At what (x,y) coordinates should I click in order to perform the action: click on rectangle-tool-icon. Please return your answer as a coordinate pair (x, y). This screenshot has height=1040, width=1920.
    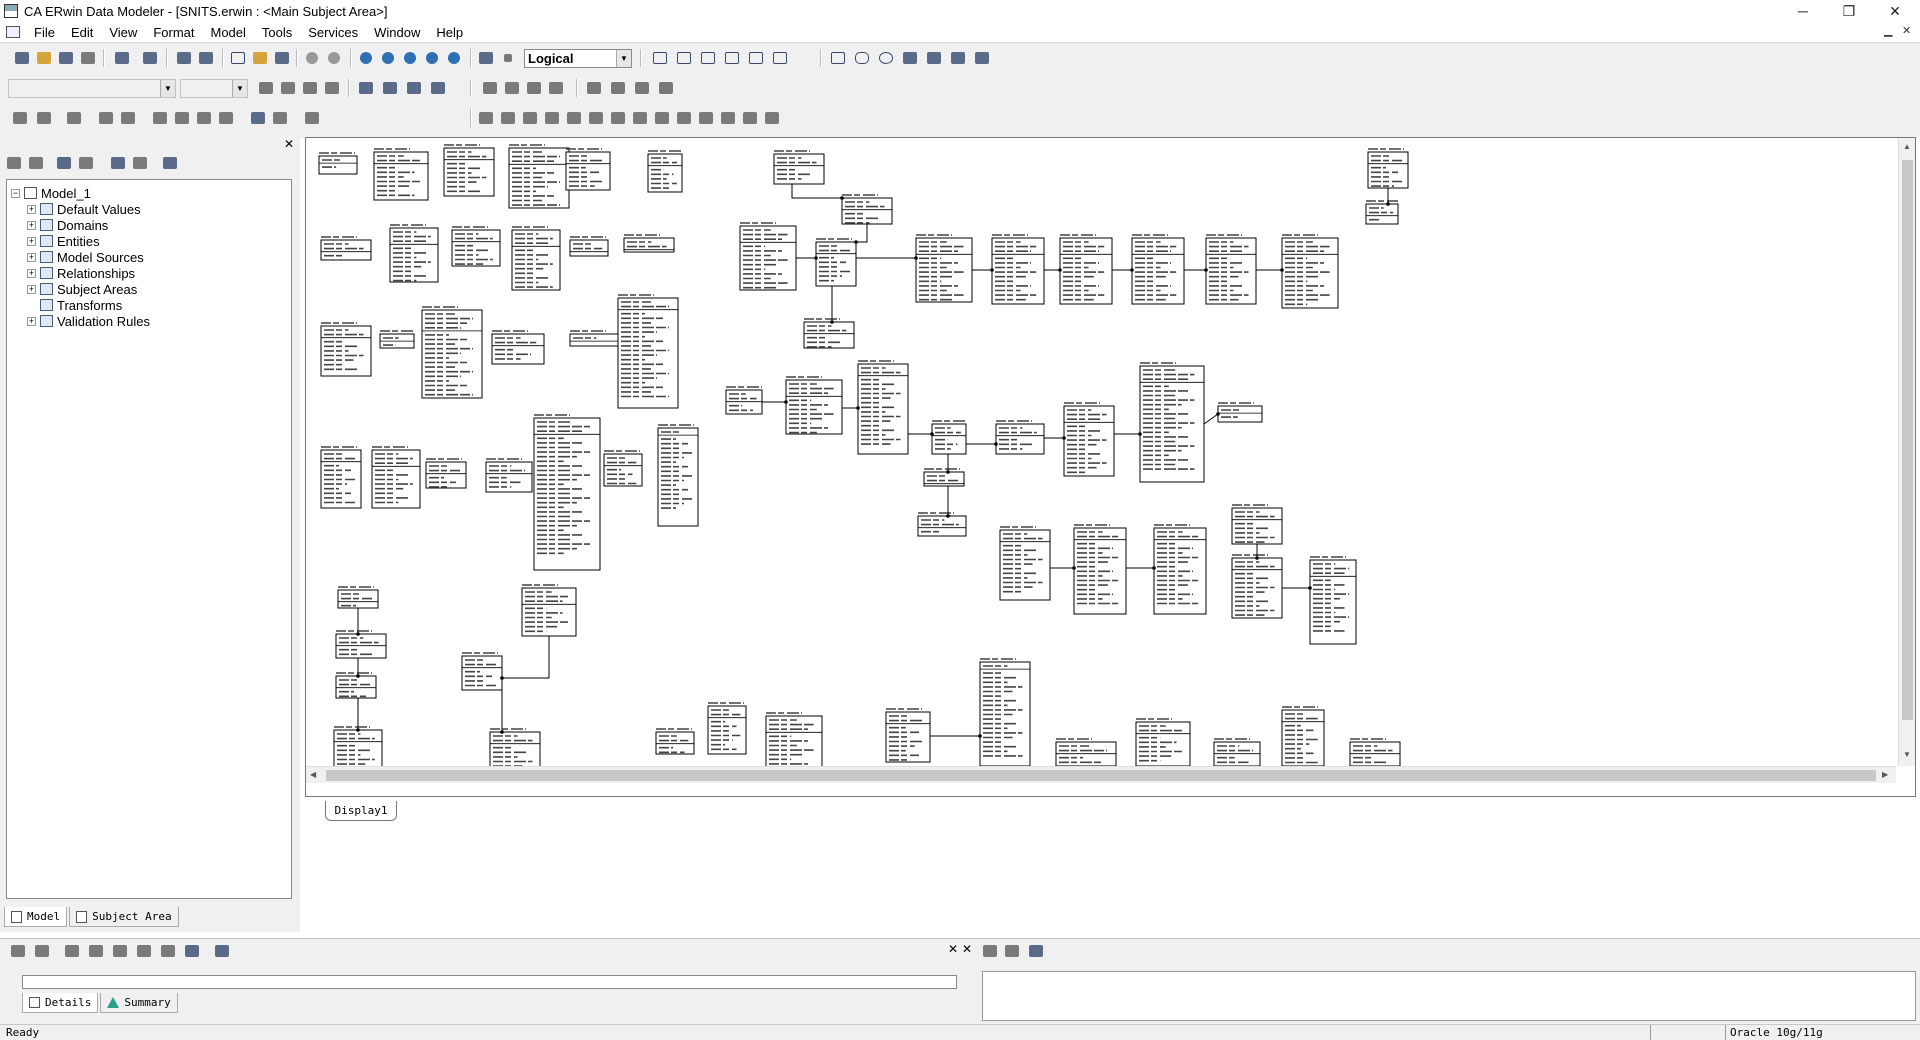
    Looking at the image, I should click on (838, 58).